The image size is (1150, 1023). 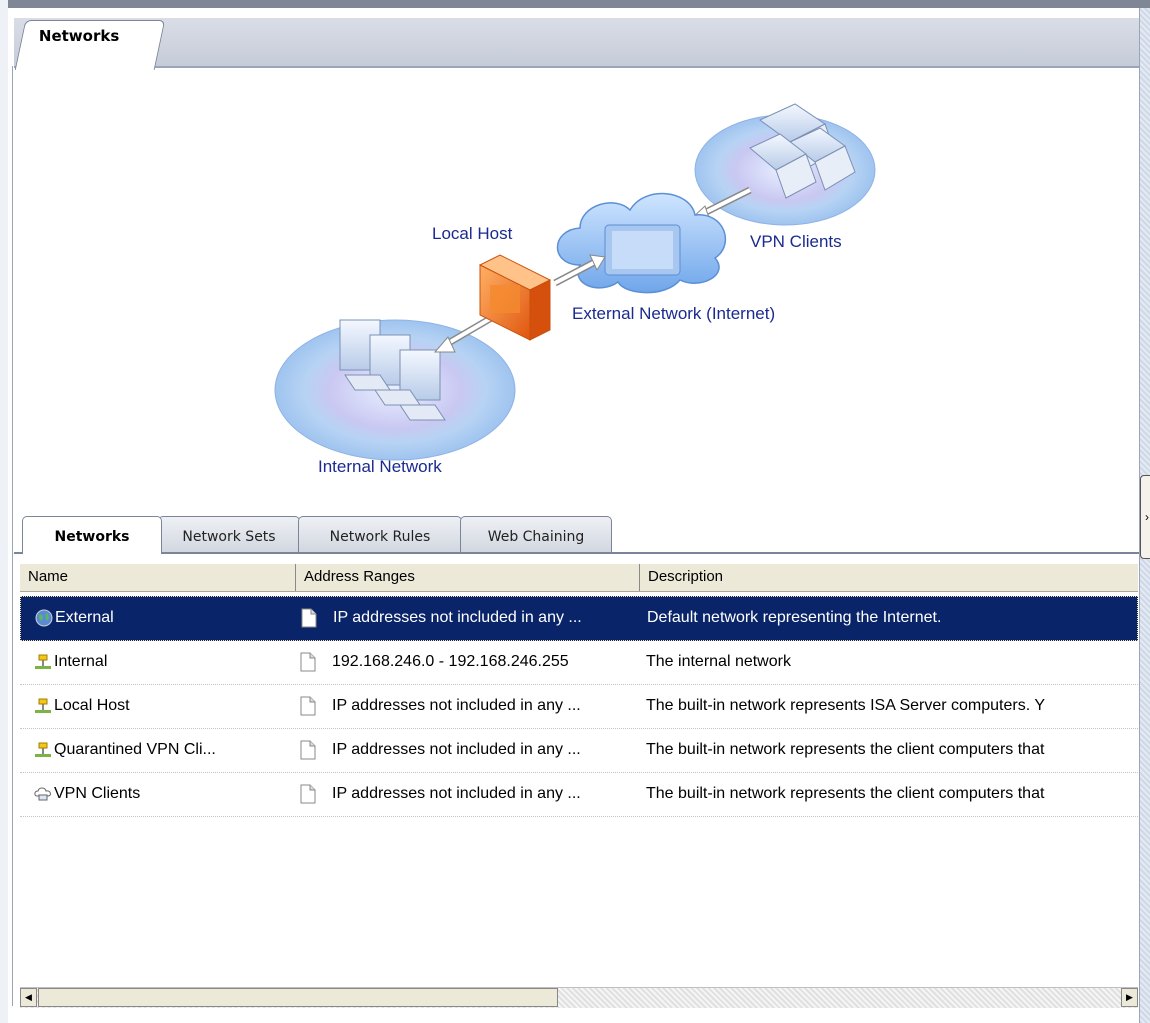 What do you see at coordinates (298, 997) in the screenshot?
I see `scroll-thumb` at bounding box center [298, 997].